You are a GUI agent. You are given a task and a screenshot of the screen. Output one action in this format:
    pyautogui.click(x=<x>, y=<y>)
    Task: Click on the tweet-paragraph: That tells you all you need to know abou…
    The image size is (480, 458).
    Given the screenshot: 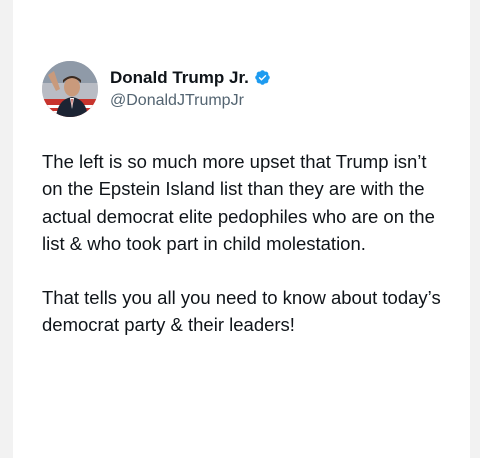 What is the action you would take?
    pyautogui.click(x=241, y=311)
    